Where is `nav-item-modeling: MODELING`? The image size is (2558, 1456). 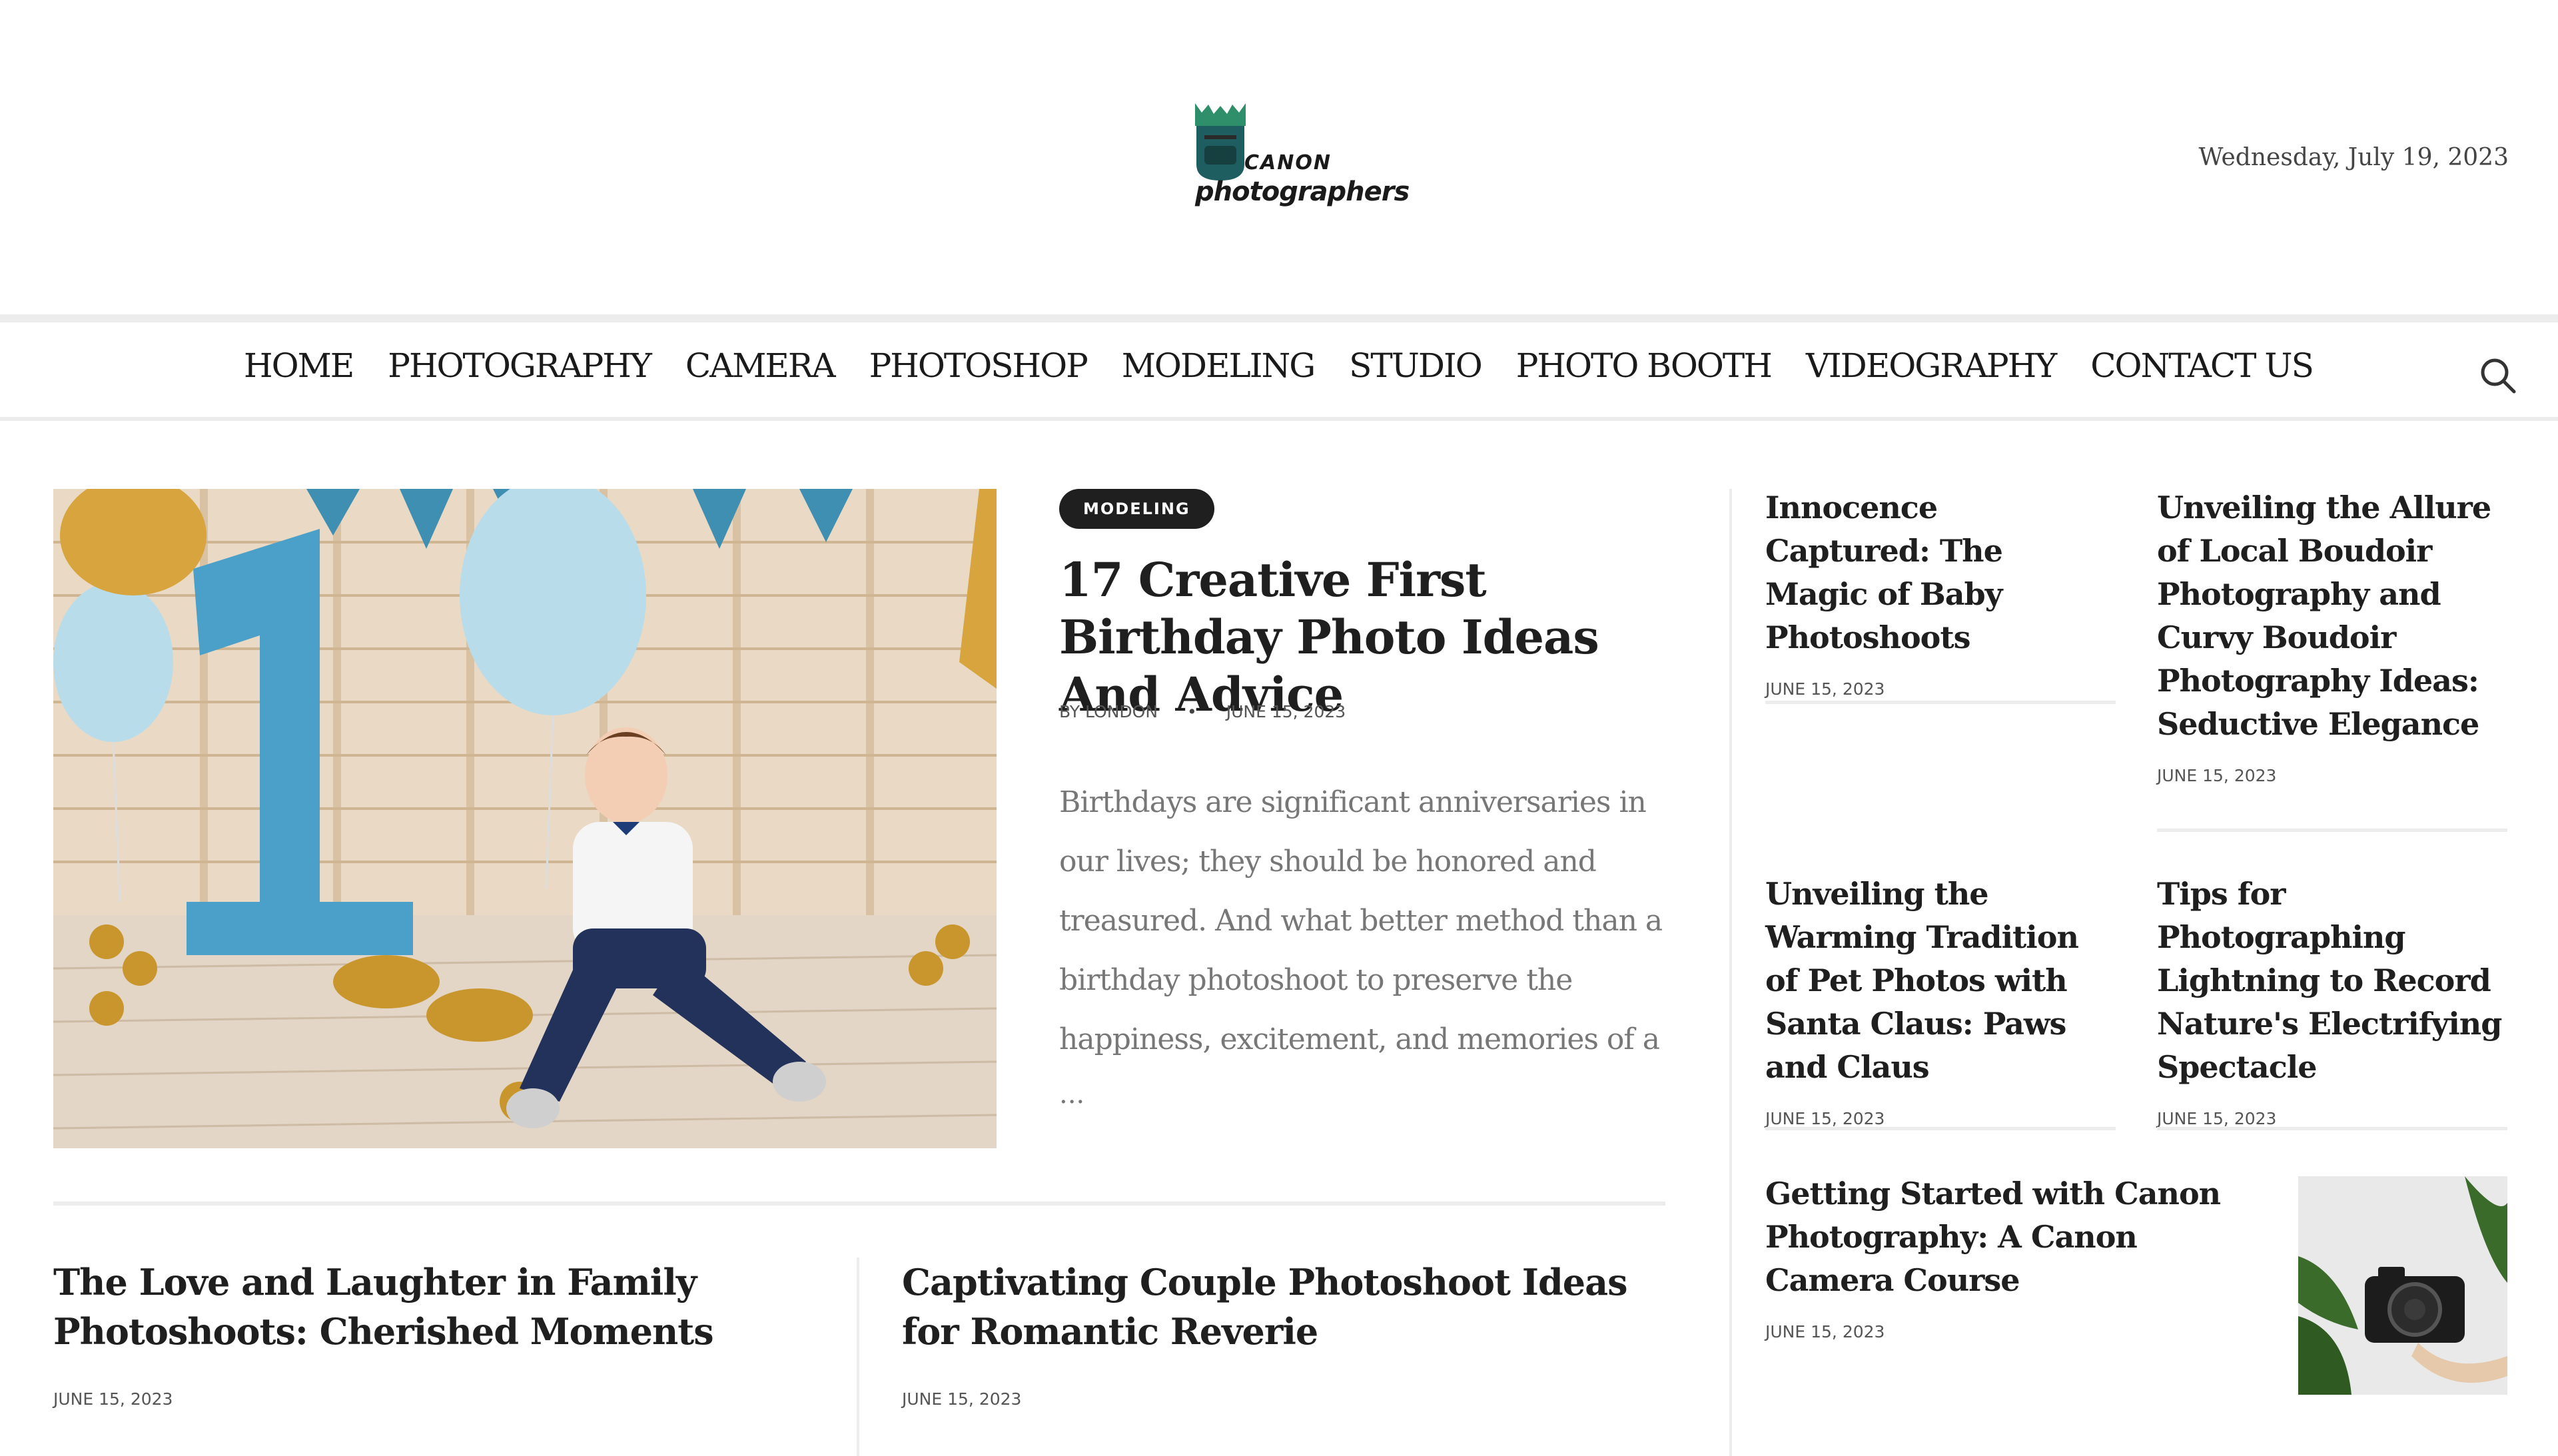
nav-item-modeling: MODELING is located at coordinates (1219, 365).